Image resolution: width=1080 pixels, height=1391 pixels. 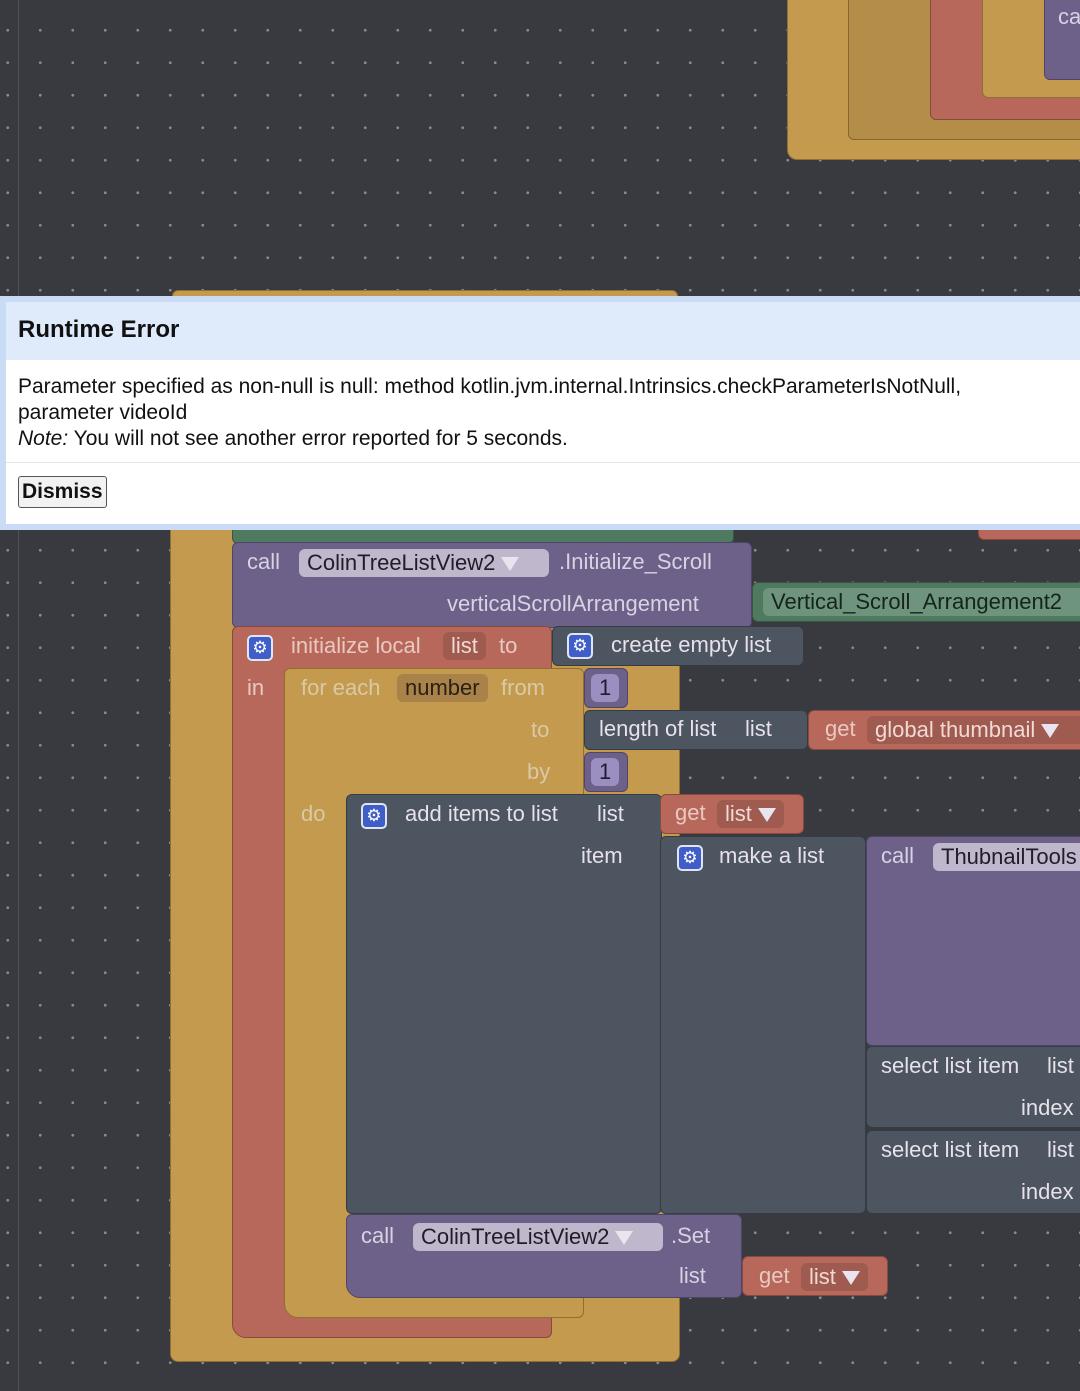 What do you see at coordinates (62, 492) in the screenshot?
I see `dismiss-button: Dismiss` at bounding box center [62, 492].